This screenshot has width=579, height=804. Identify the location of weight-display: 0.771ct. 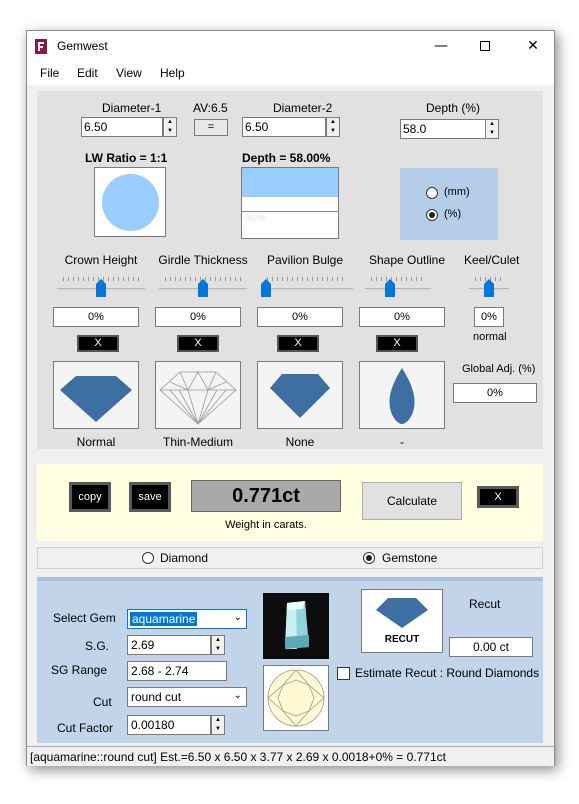
(266, 496).